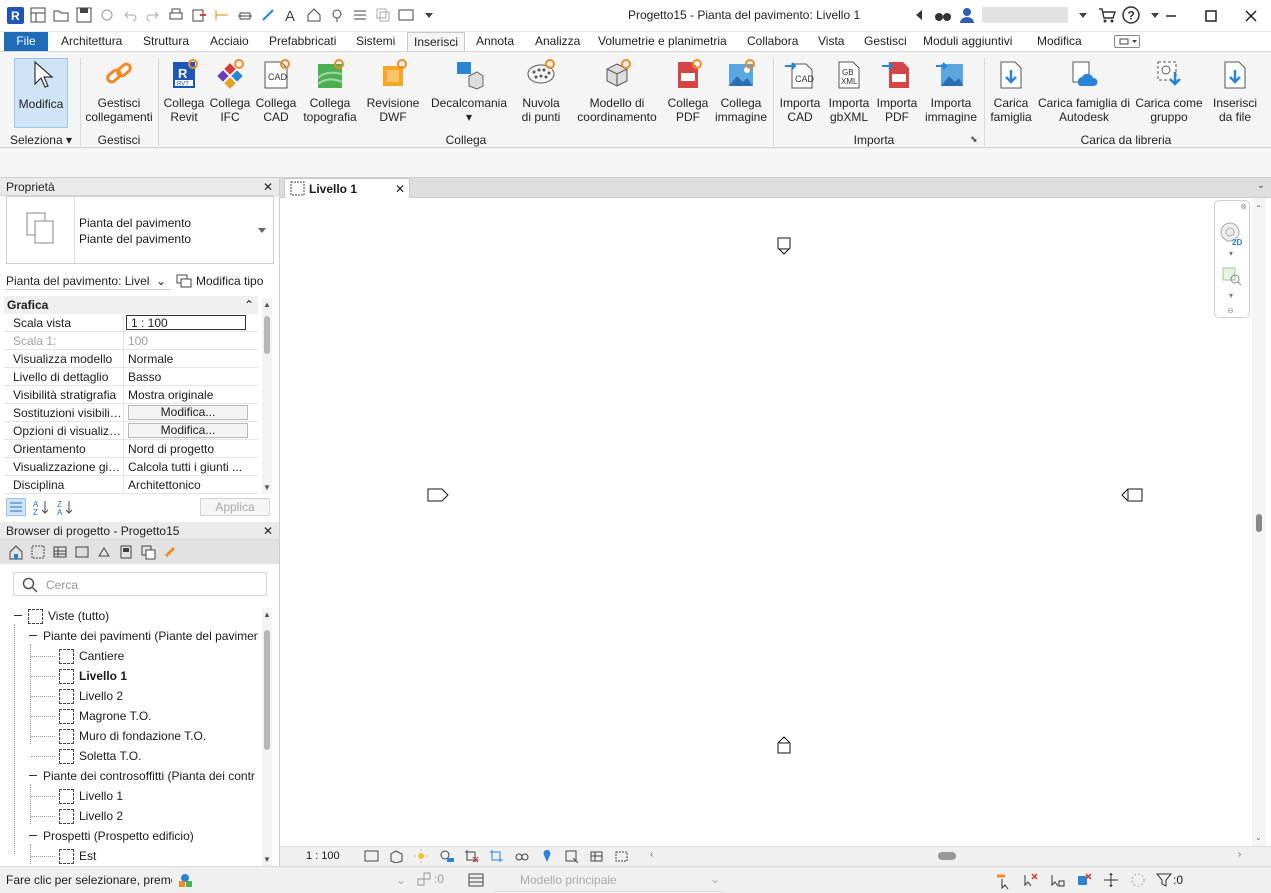  What do you see at coordinates (170, 552) in the screenshot?
I see `links-icon` at bounding box center [170, 552].